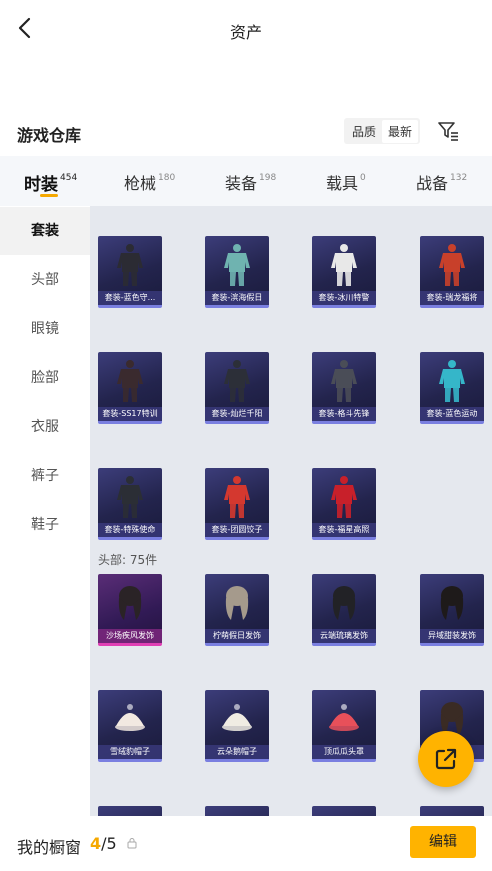 Image resolution: width=492 pixels, height=871 pixels. Describe the element at coordinates (45, 476) in the screenshot. I see `sidebar-item-pants: 裤子` at that location.